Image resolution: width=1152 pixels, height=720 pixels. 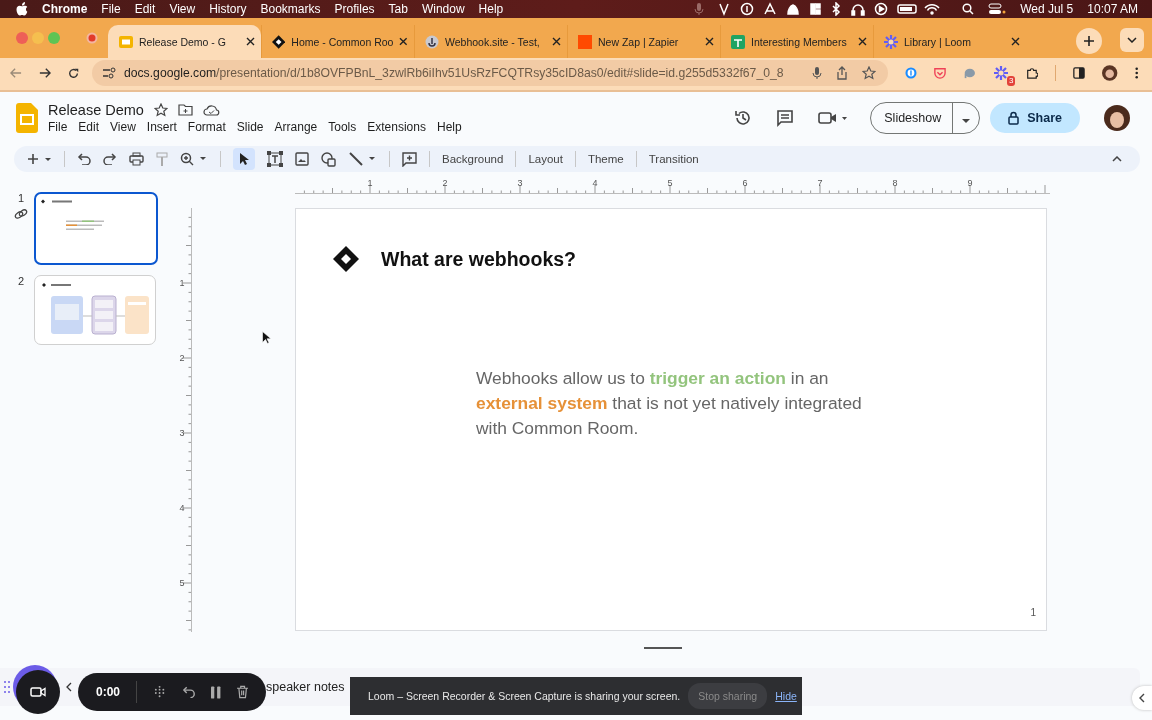 I want to click on pause-icon, so click(x=216, y=692).